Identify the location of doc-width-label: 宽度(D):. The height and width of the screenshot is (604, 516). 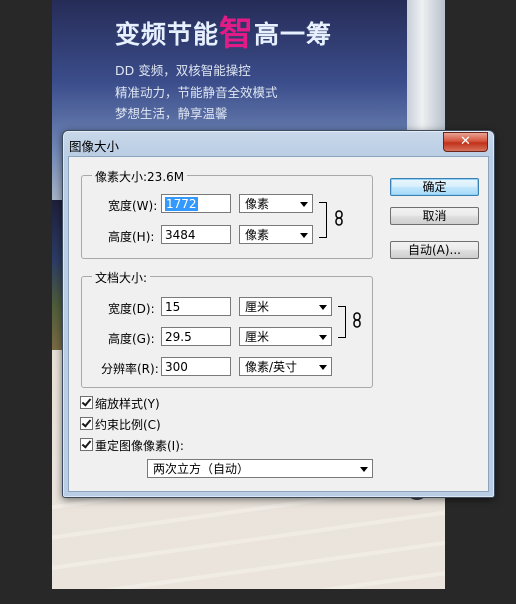
(131, 309).